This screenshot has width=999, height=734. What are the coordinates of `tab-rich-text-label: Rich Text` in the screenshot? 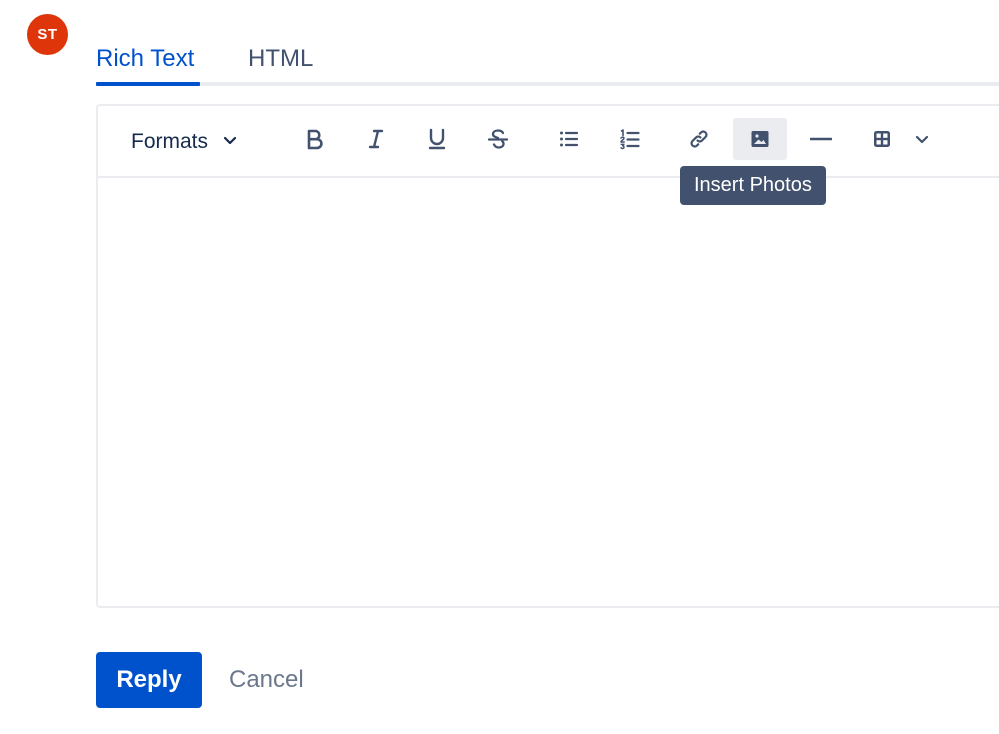 It's located at (145, 58).